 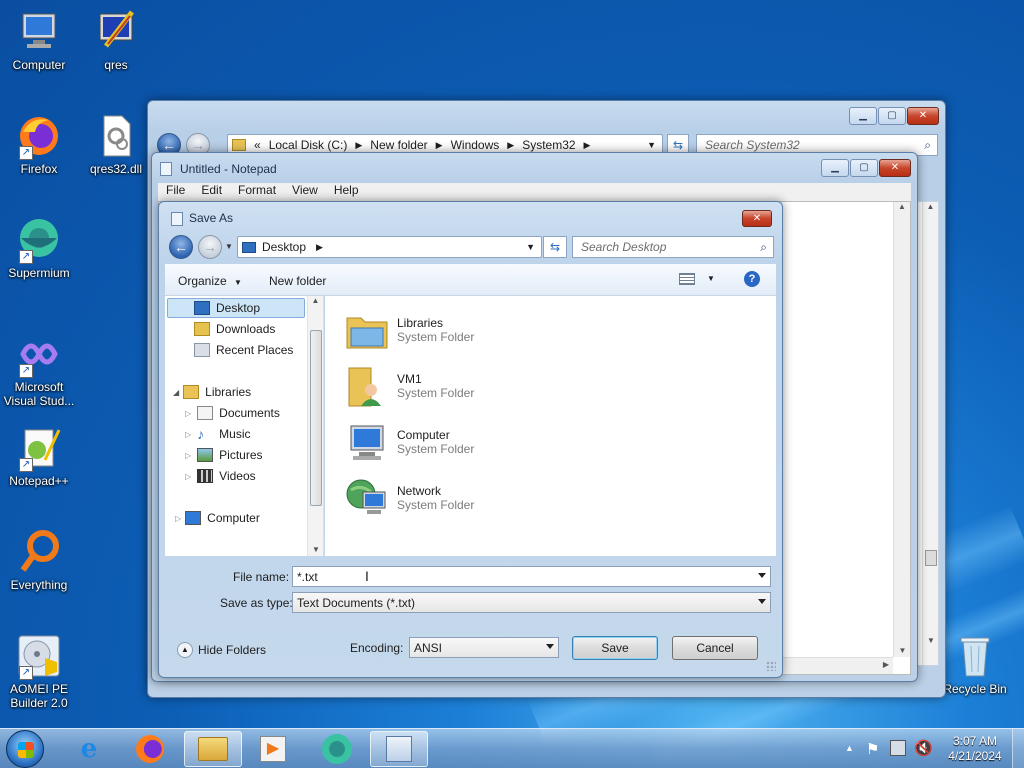 I want to click on explorer-scrollbar: ▲ ▼, so click(x=930, y=433).